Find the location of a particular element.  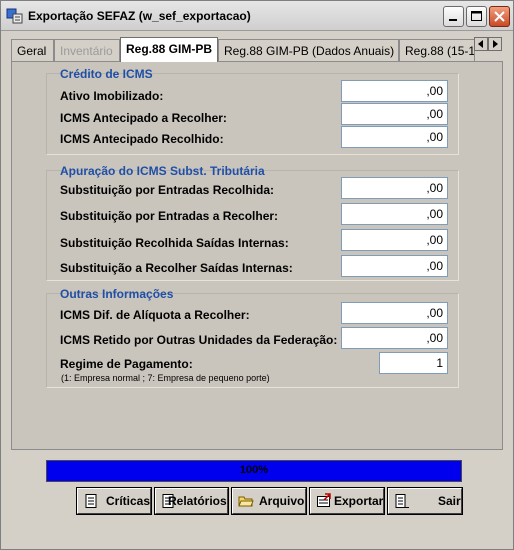

tab-label: Reg.88 (15-16) is located at coordinates (440, 51).